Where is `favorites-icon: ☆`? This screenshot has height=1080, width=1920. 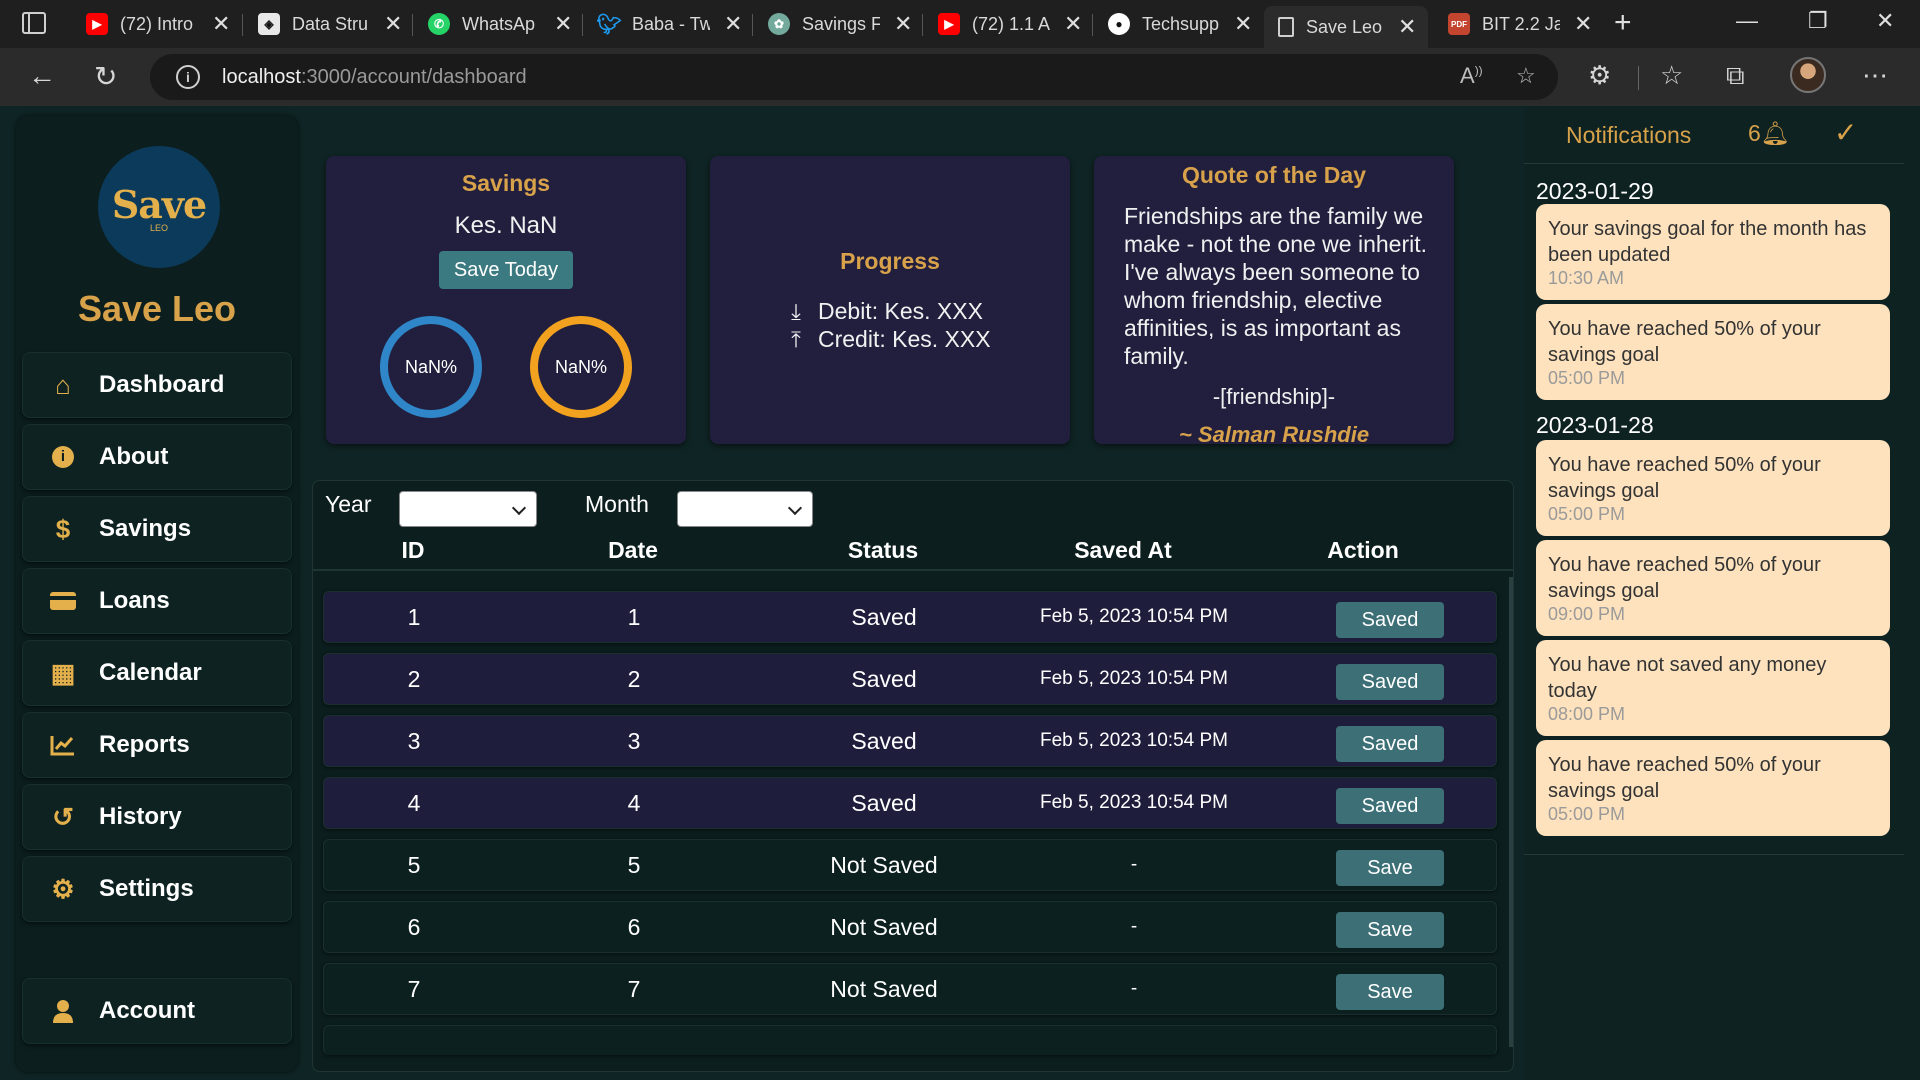
favorites-icon: ☆ is located at coordinates (1671, 75).